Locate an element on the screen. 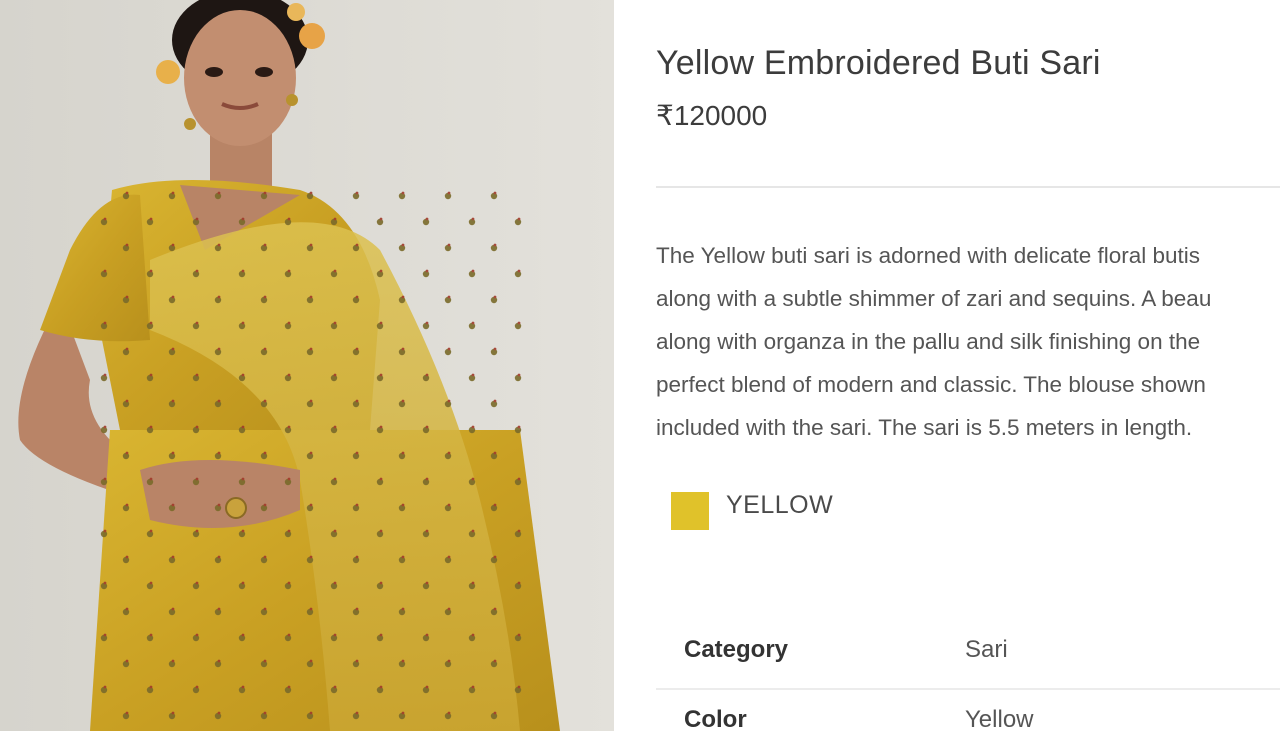  product-title: Yellow Embroidered Buti Sari is located at coordinates (878, 63).